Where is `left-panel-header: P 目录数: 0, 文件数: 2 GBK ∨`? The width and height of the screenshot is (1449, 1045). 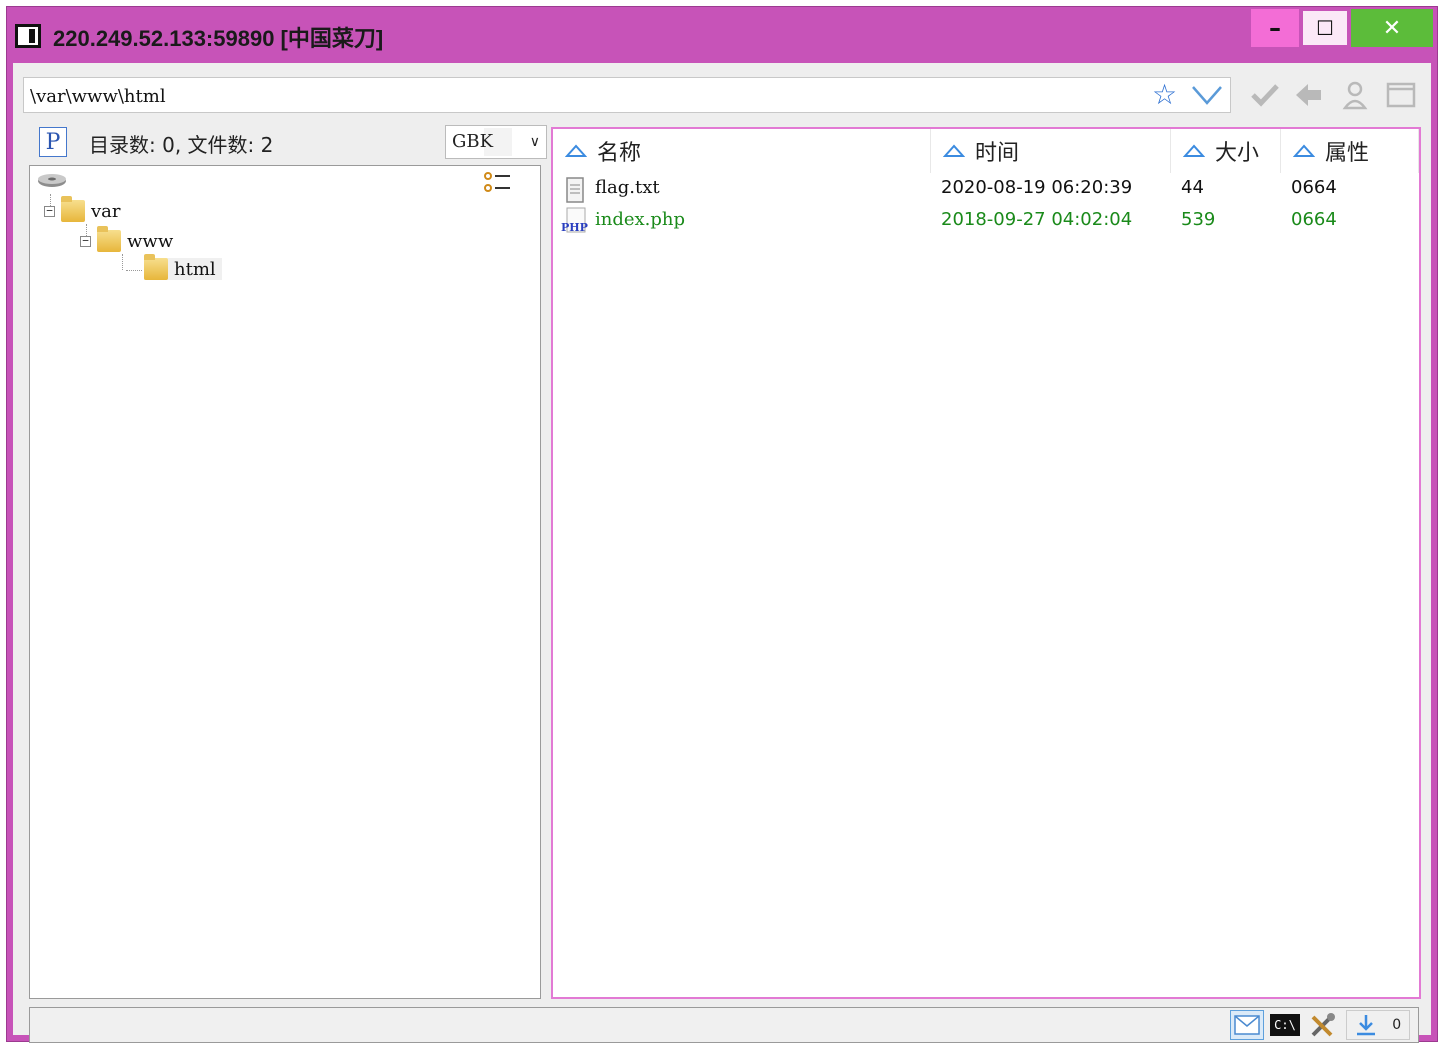 left-panel-header: P 目录数: 0, 文件数: 2 GBK ∨ is located at coordinates (288, 142).